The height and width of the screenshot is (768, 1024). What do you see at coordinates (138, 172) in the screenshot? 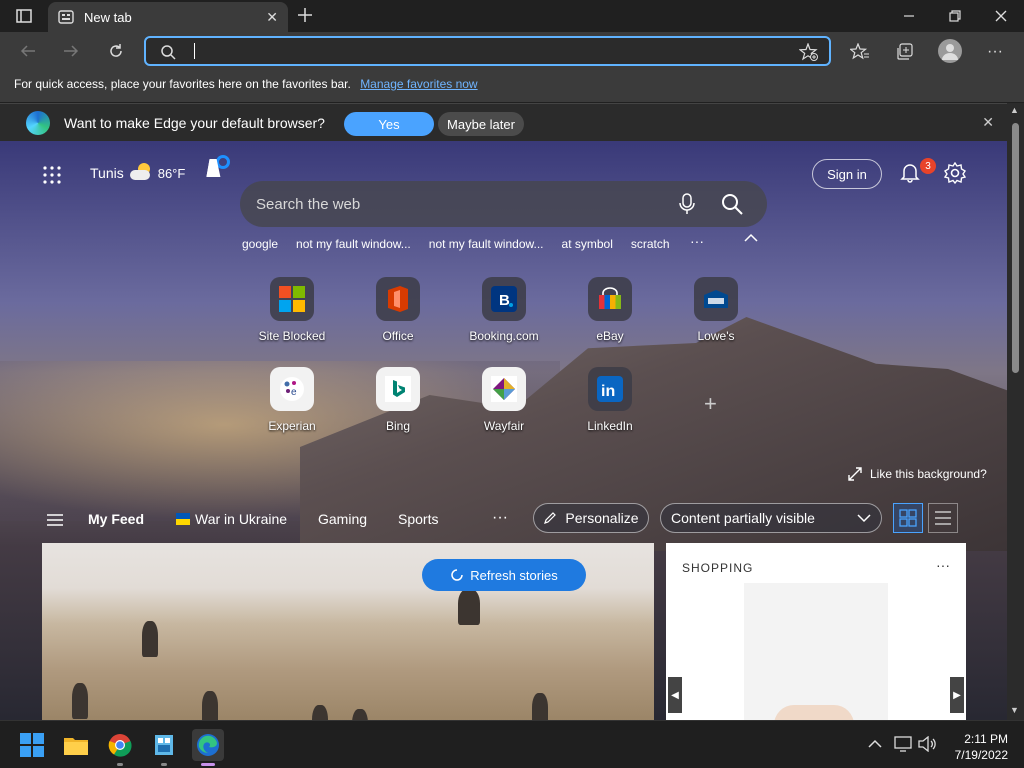
I see `weather-widget: Tunis 86°F` at bounding box center [138, 172].